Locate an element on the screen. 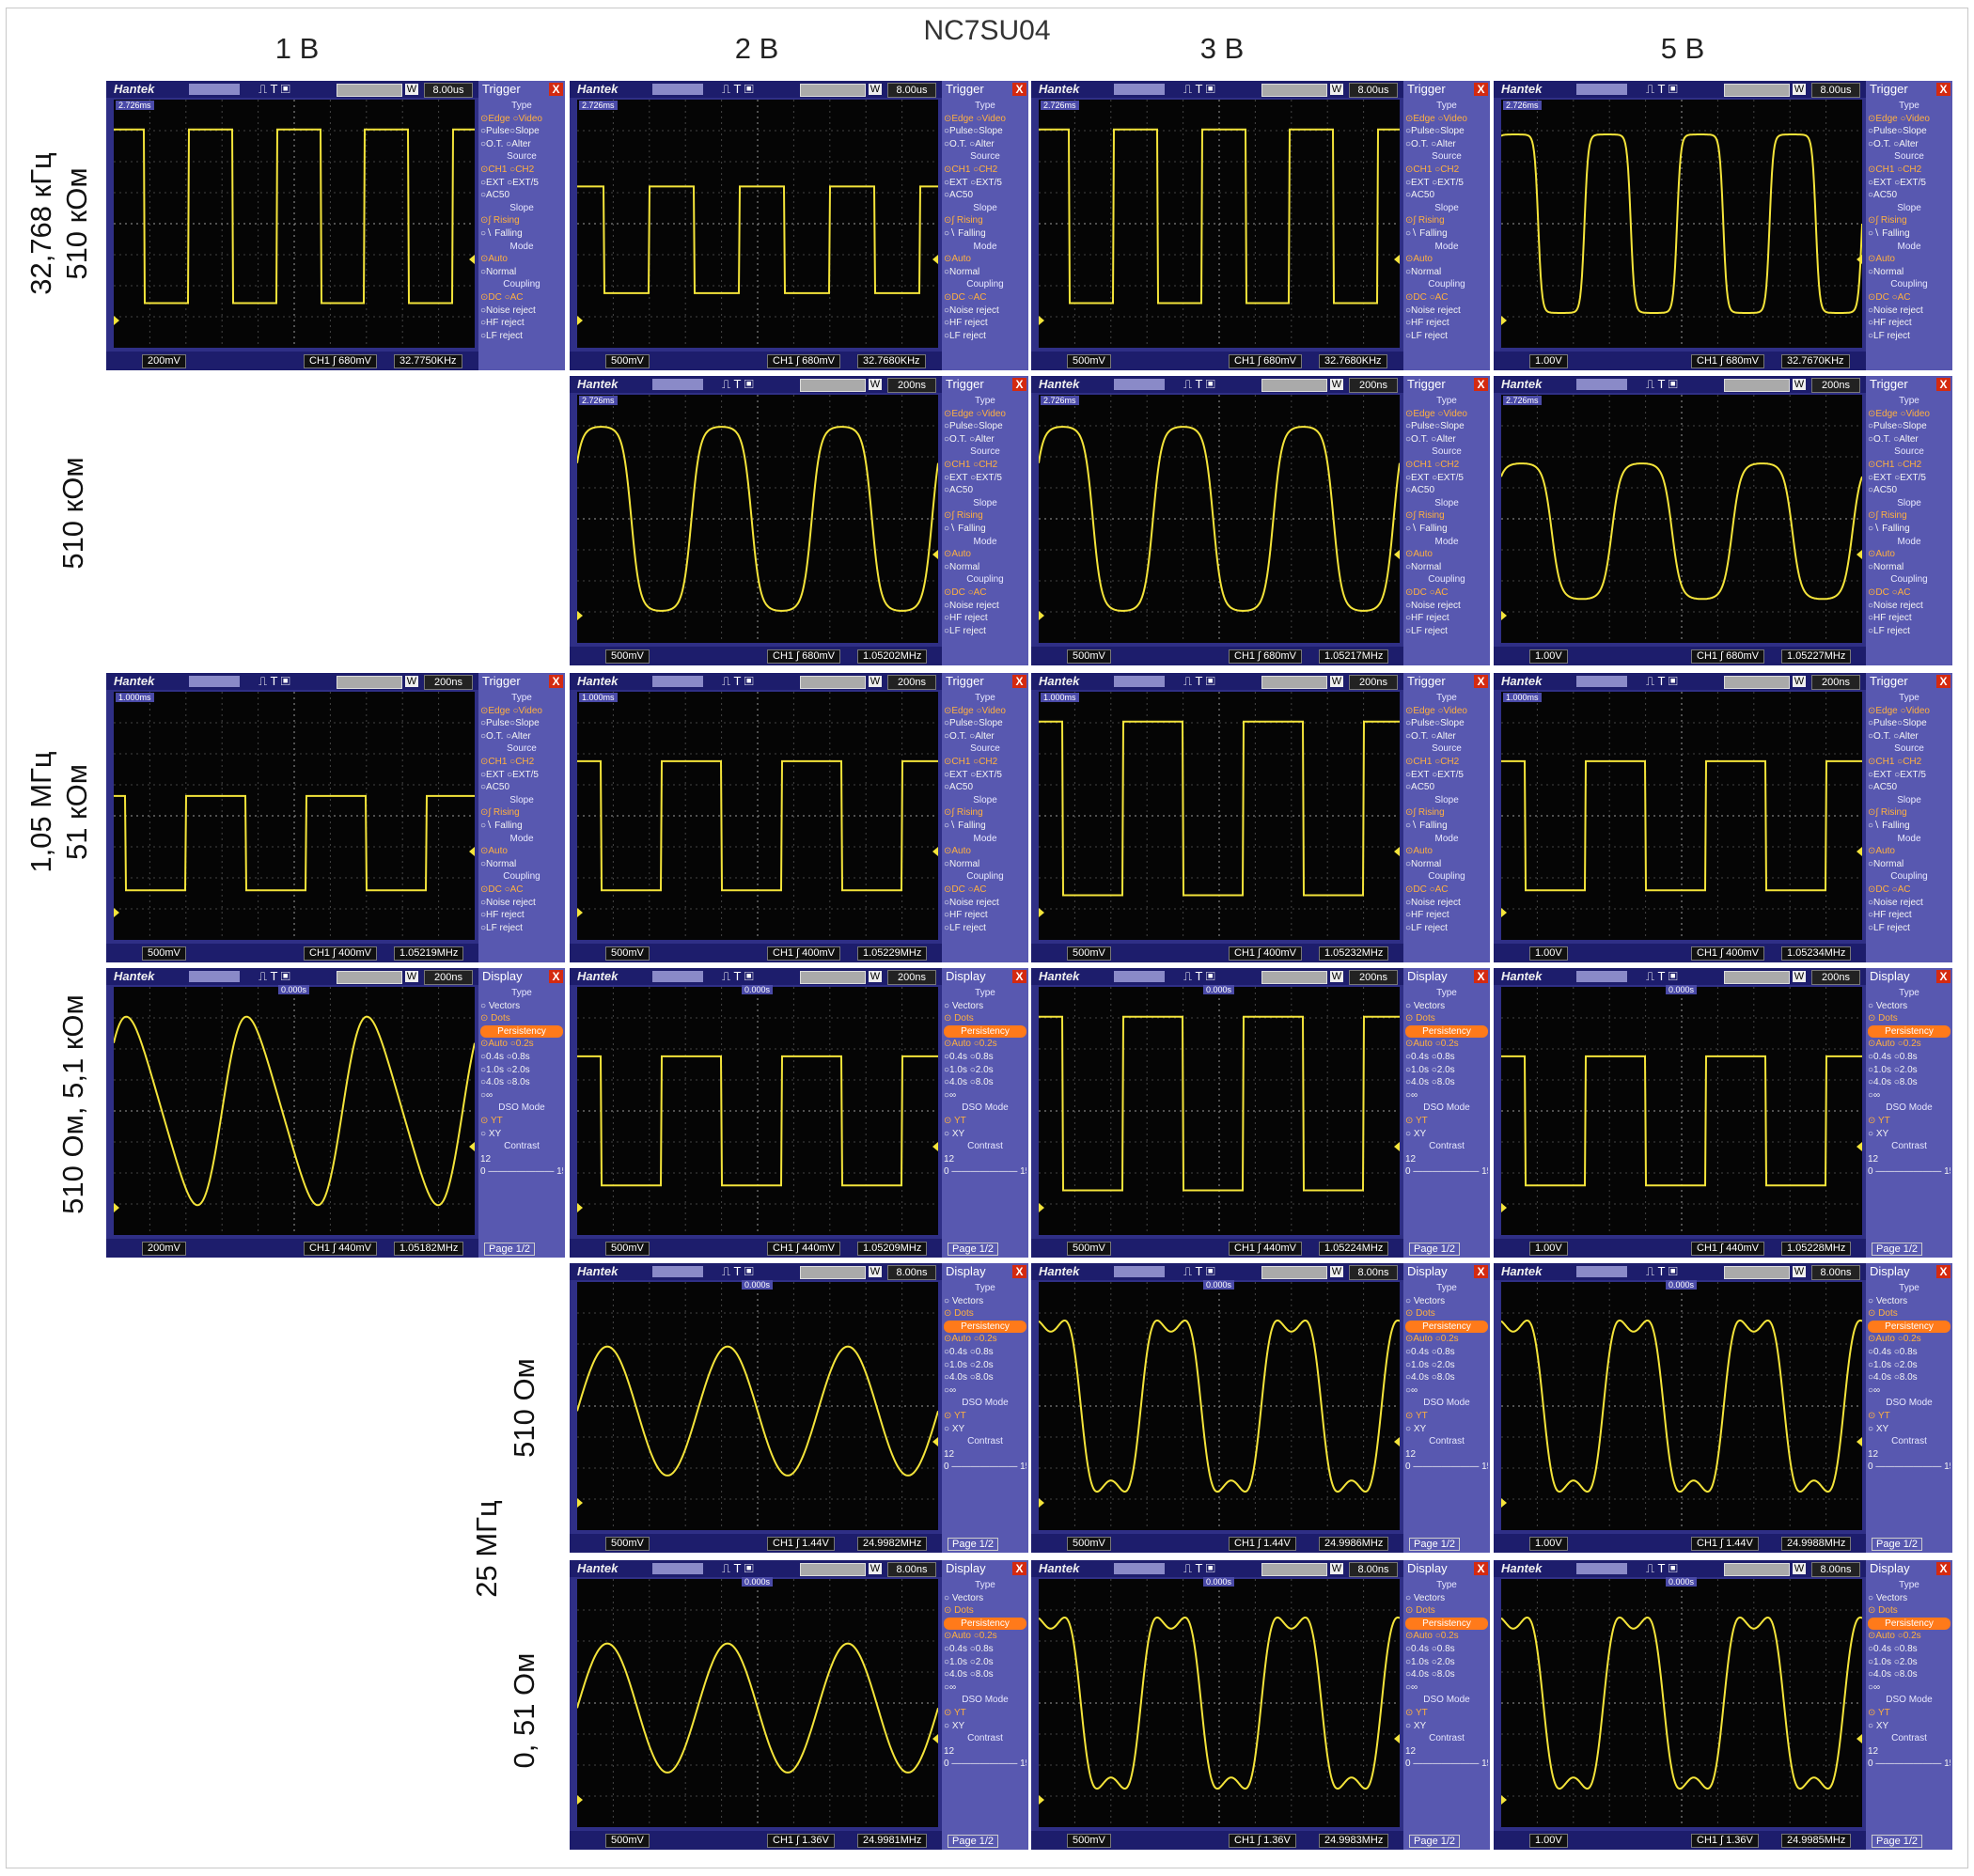 The height and width of the screenshot is (1876, 1974). waveform-screen: 1.000ms is located at coordinates (294, 816).